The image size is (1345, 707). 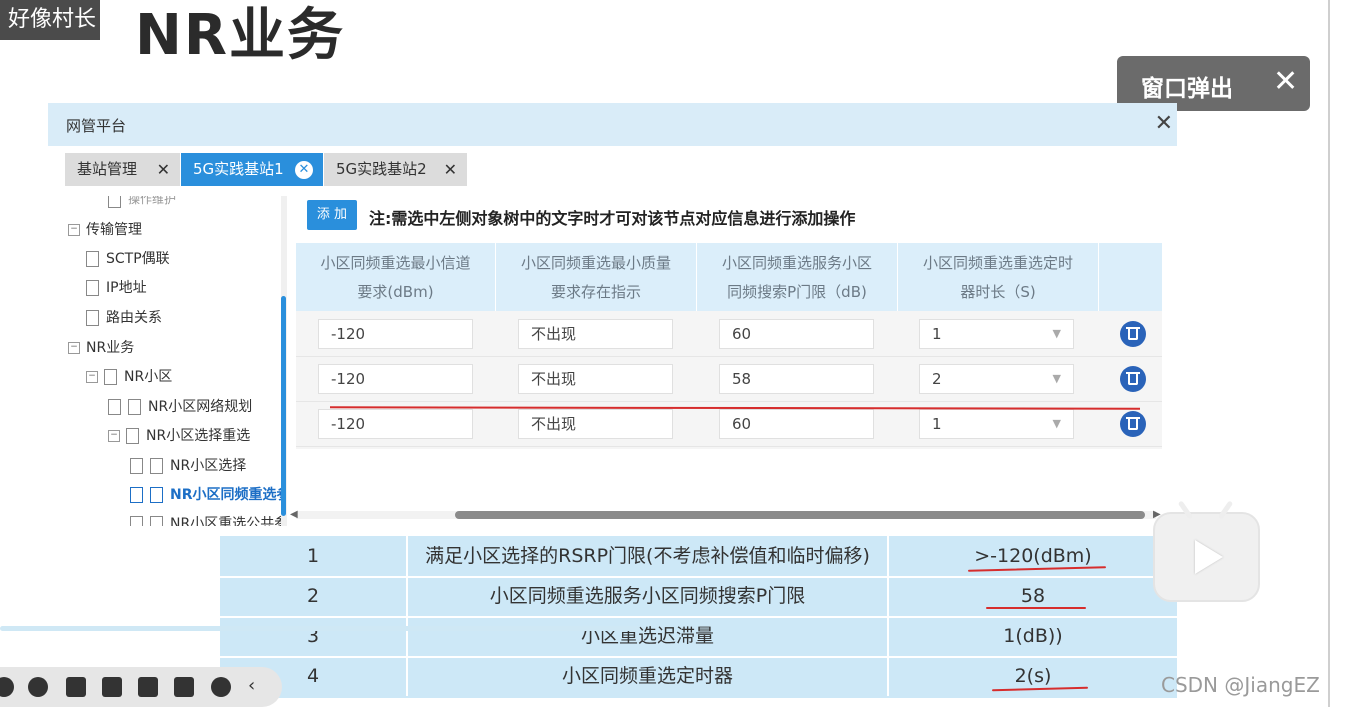 I want to click on tab-bar: 基站管理 ✕ 5G实践基站1 ✕ 5G实践基站2 ✕, so click(x=612, y=168).